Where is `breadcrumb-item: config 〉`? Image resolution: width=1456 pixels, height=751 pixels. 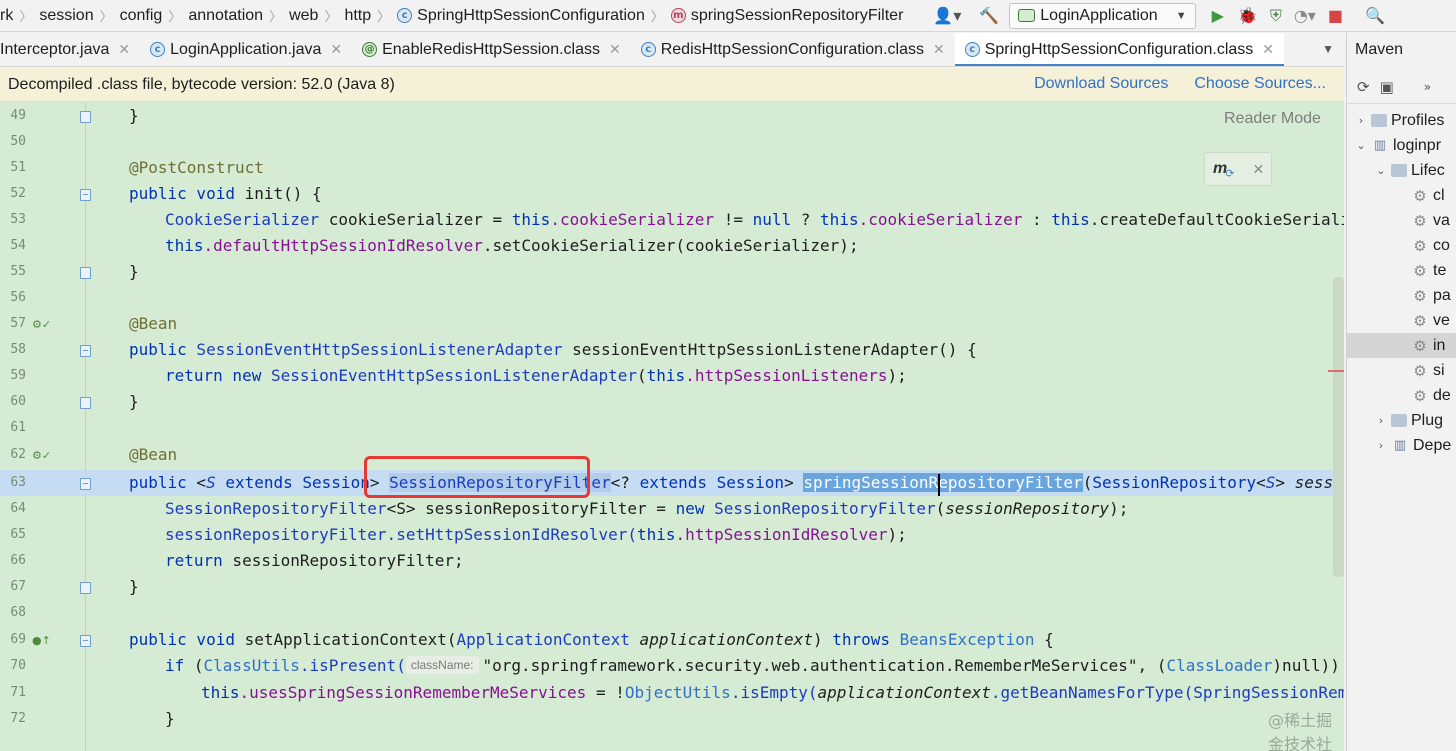
breadcrumb-item: config 〉 is located at coordinates (154, 15).